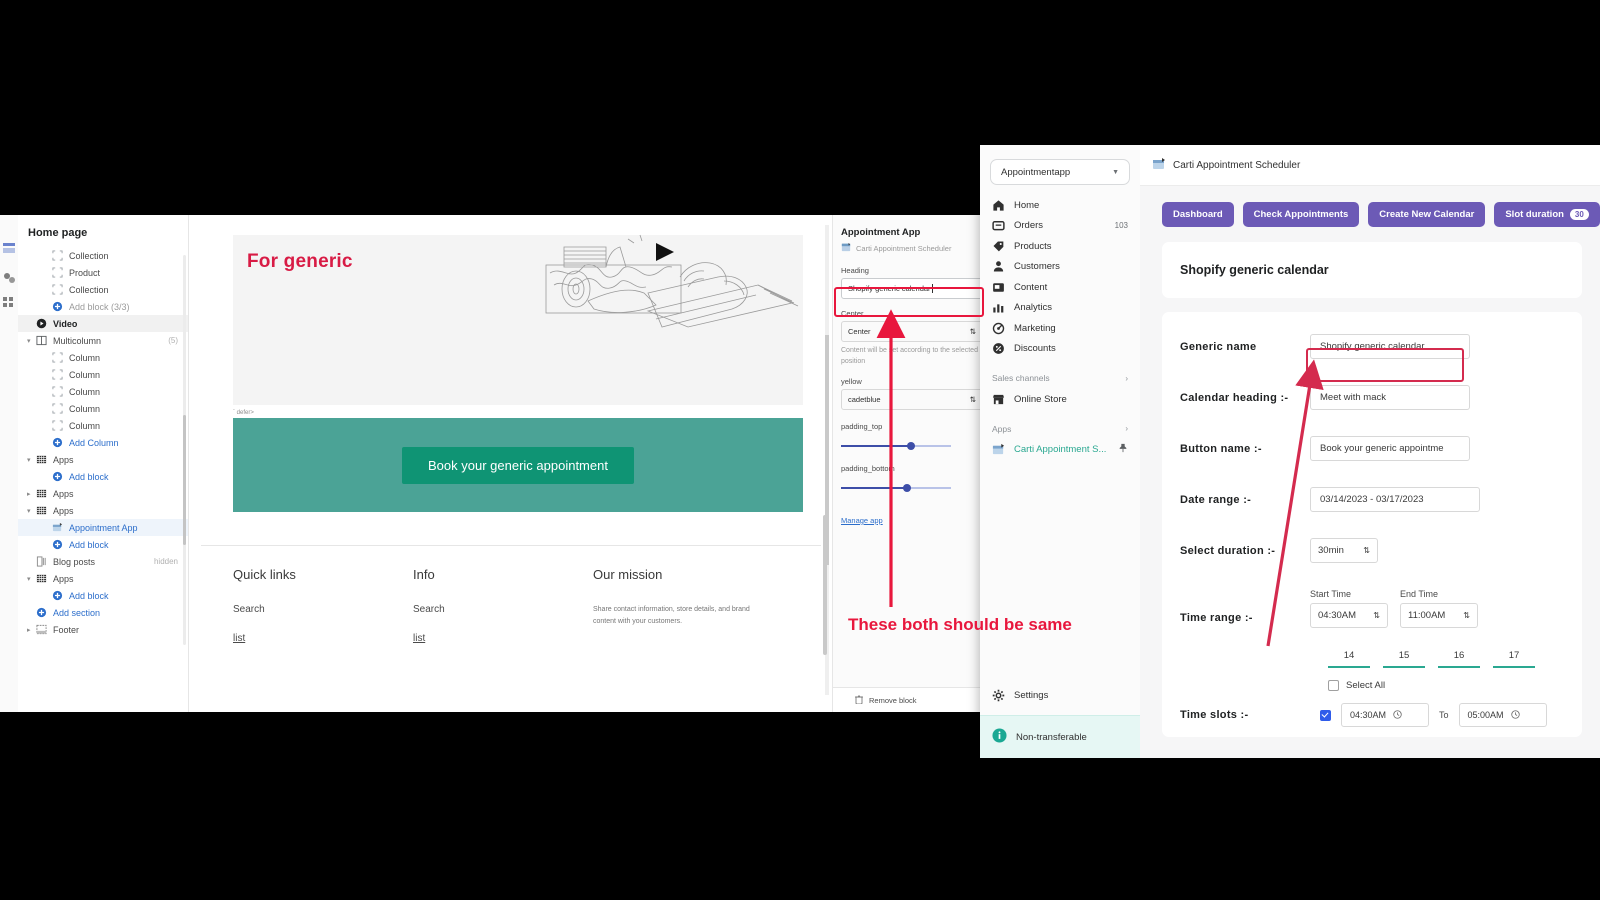  What do you see at coordinates (889, 288) in the screenshot?
I see `heading-input-value: Shopify generic calendar` at bounding box center [889, 288].